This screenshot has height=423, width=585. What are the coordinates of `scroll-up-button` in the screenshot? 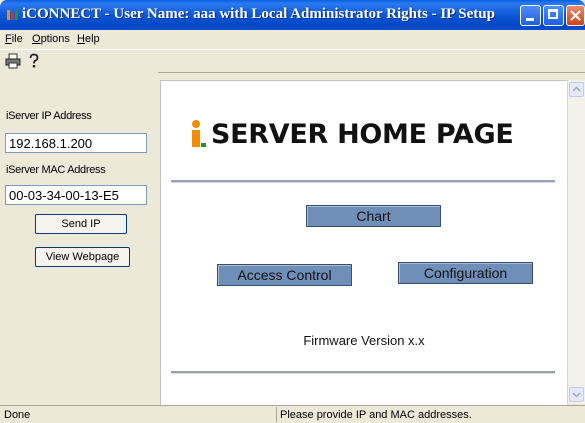 It's located at (576, 89).